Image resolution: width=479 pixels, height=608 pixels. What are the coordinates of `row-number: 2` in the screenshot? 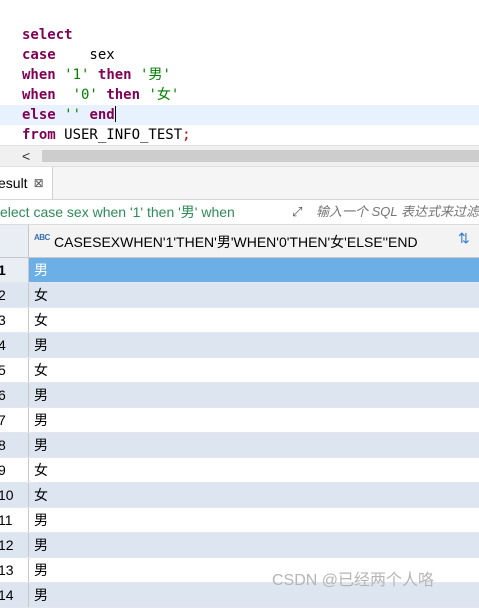 It's located at (14, 295).